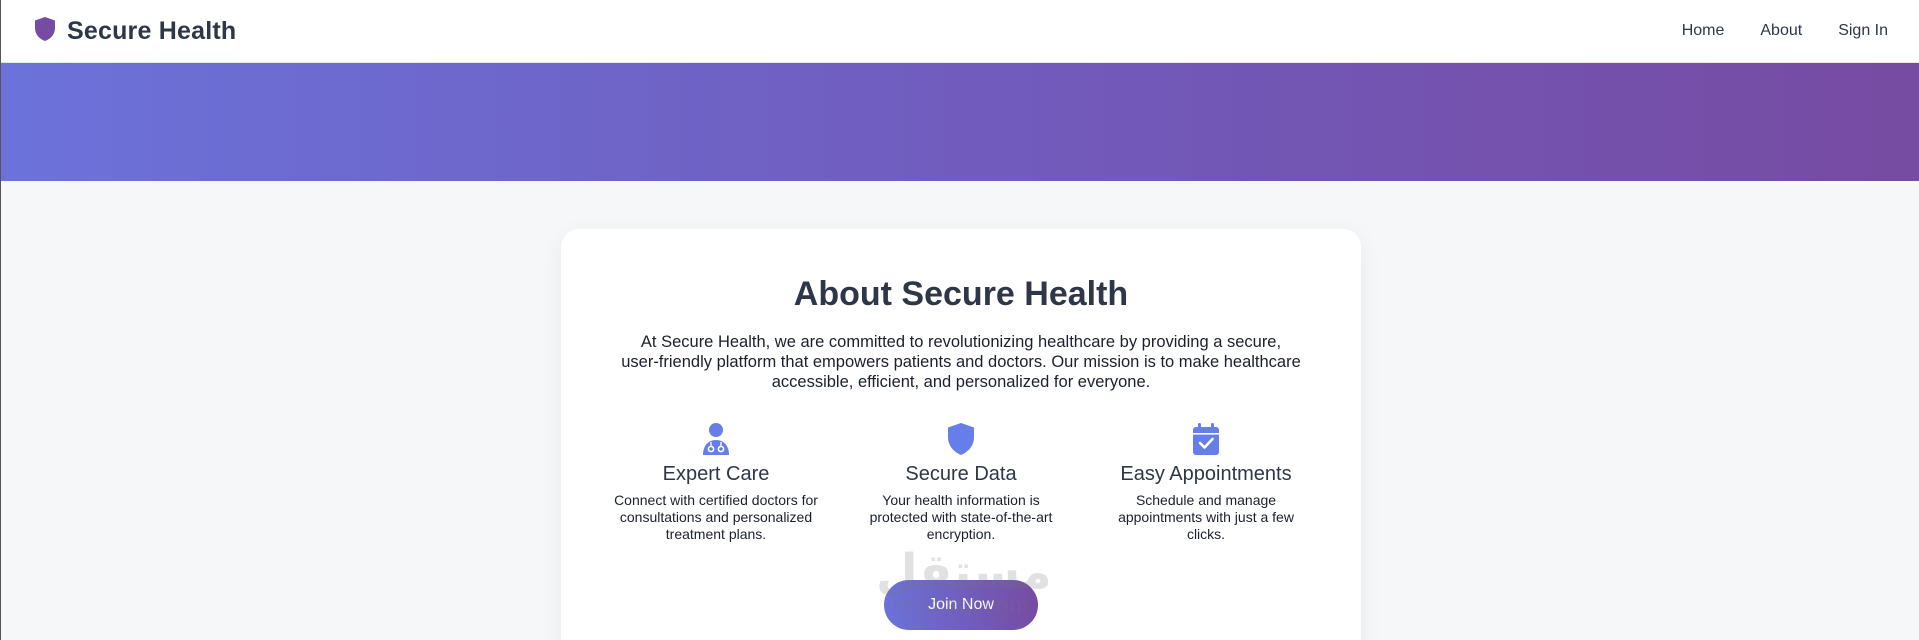 This screenshot has height=640, width=1919. I want to click on nav-link-about: About, so click(1781, 31).